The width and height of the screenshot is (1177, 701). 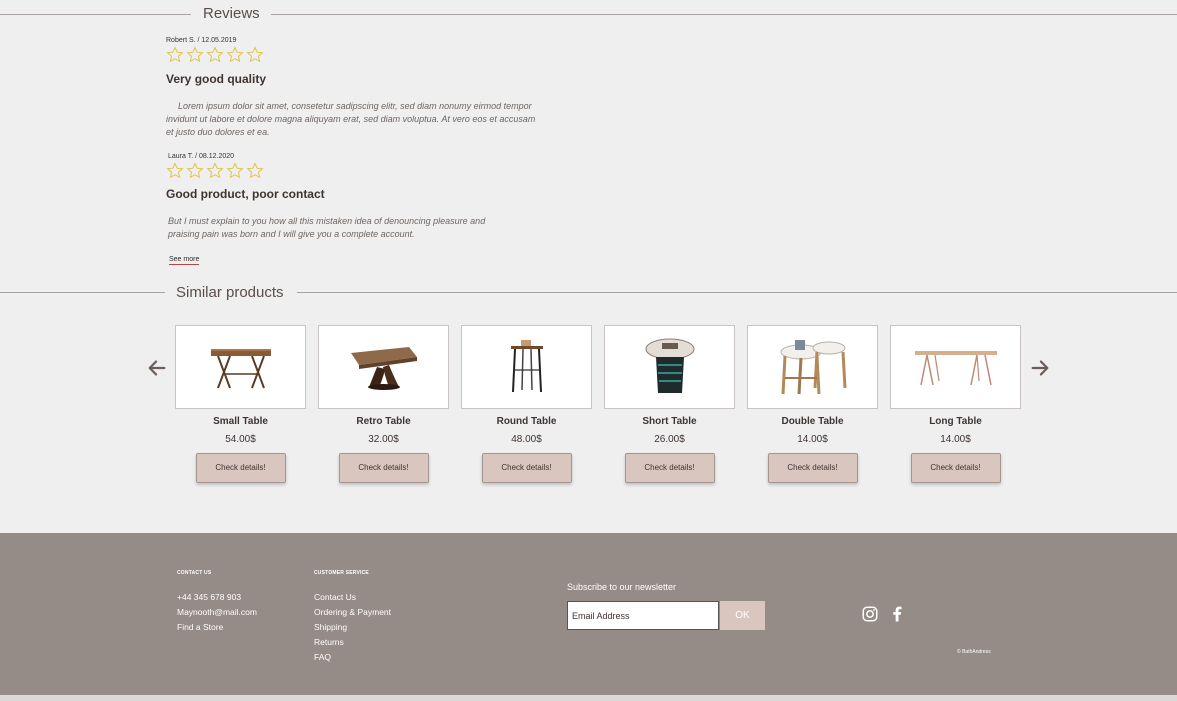 What do you see at coordinates (643, 615) in the screenshot?
I see `newsletter-email-input` at bounding box center [643, 615].